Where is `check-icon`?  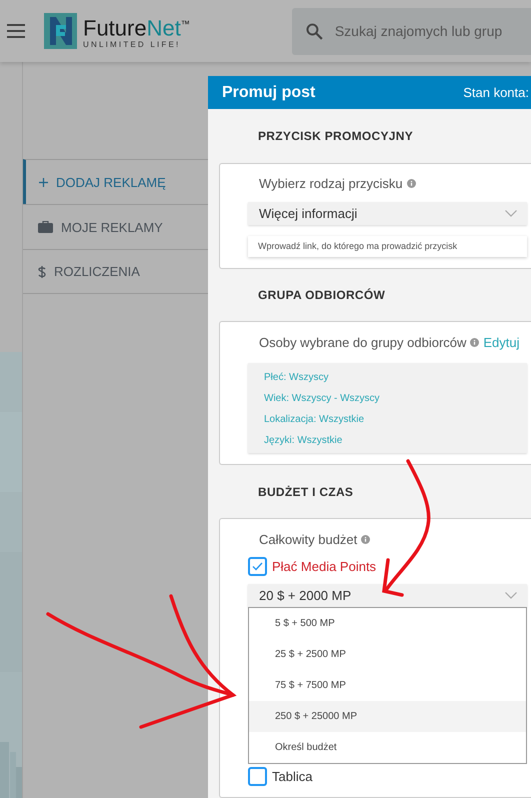
check-icon is located at coordinates (257, 566).